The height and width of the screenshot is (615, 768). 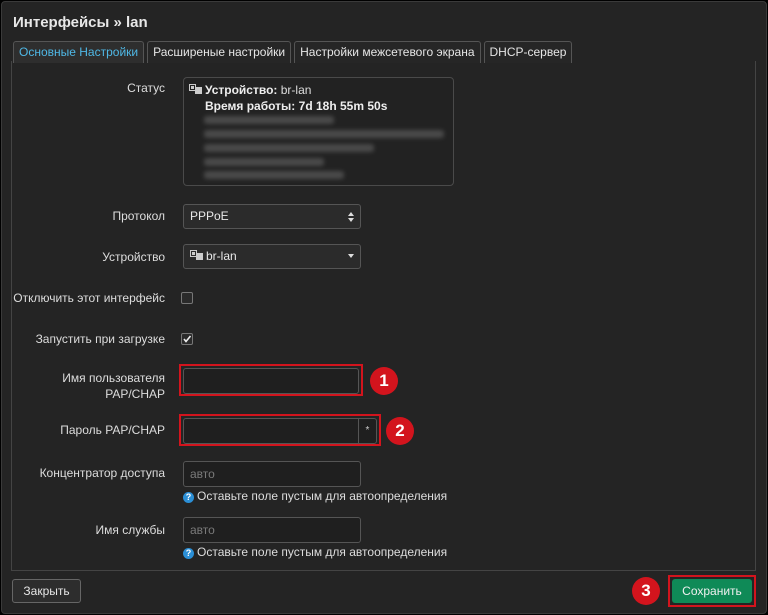 I want to click on status-label: Статус, so click(x=146, y=88).